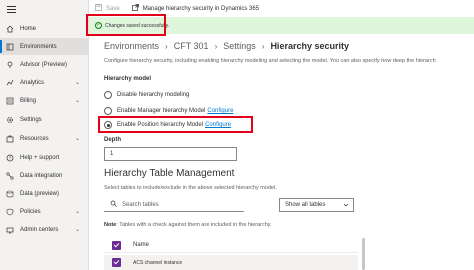 The image size is (474, 270). I want to click on sidebar-item-resources: Resources ⌄, so click(44, 138).